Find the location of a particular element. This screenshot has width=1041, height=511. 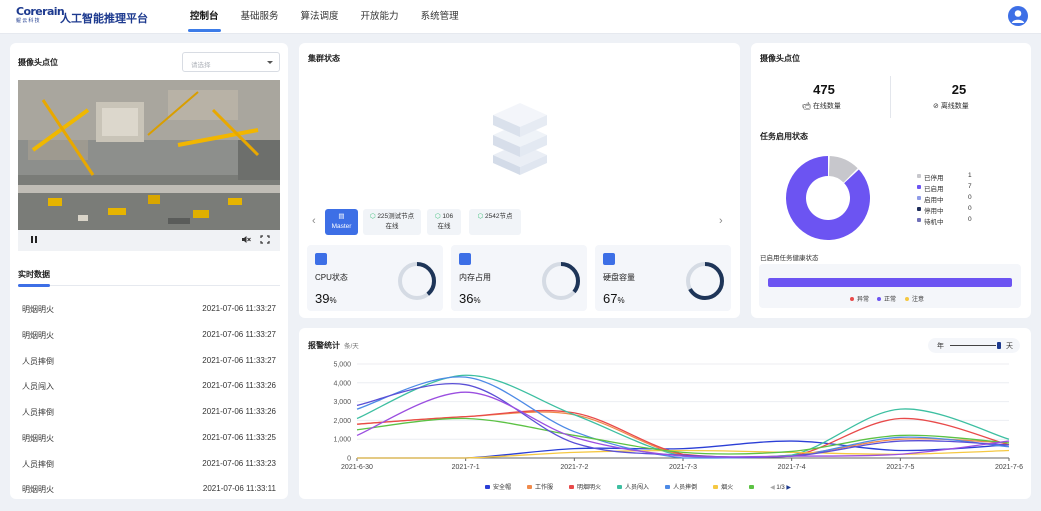

x-tick-label: 2021-7-6 is located at coordinates (1009, 467).